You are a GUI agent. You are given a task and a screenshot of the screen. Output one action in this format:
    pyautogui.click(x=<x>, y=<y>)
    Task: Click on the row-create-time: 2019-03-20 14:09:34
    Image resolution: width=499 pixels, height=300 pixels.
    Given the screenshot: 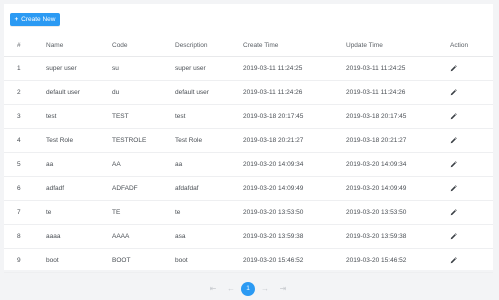 What is the action you would take?
    pyautogui.click(x=273, y=164)
    